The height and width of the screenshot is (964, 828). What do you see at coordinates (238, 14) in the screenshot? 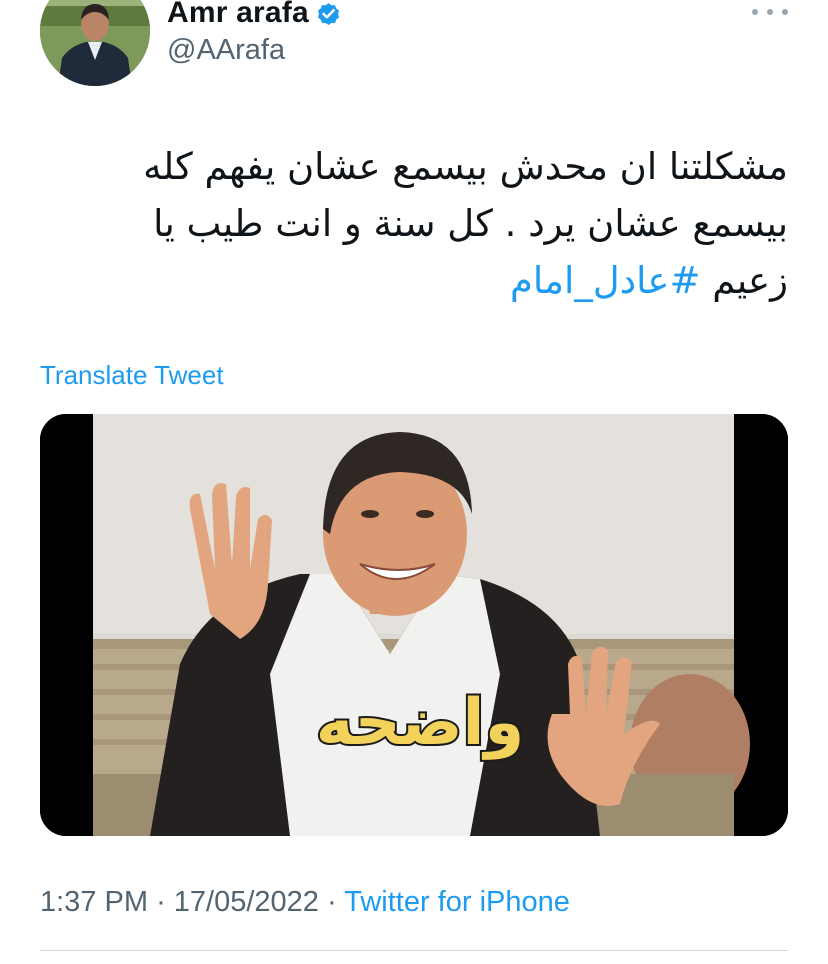
I see `display-name-text: Amr arafa` at bounding box center [238, 14].